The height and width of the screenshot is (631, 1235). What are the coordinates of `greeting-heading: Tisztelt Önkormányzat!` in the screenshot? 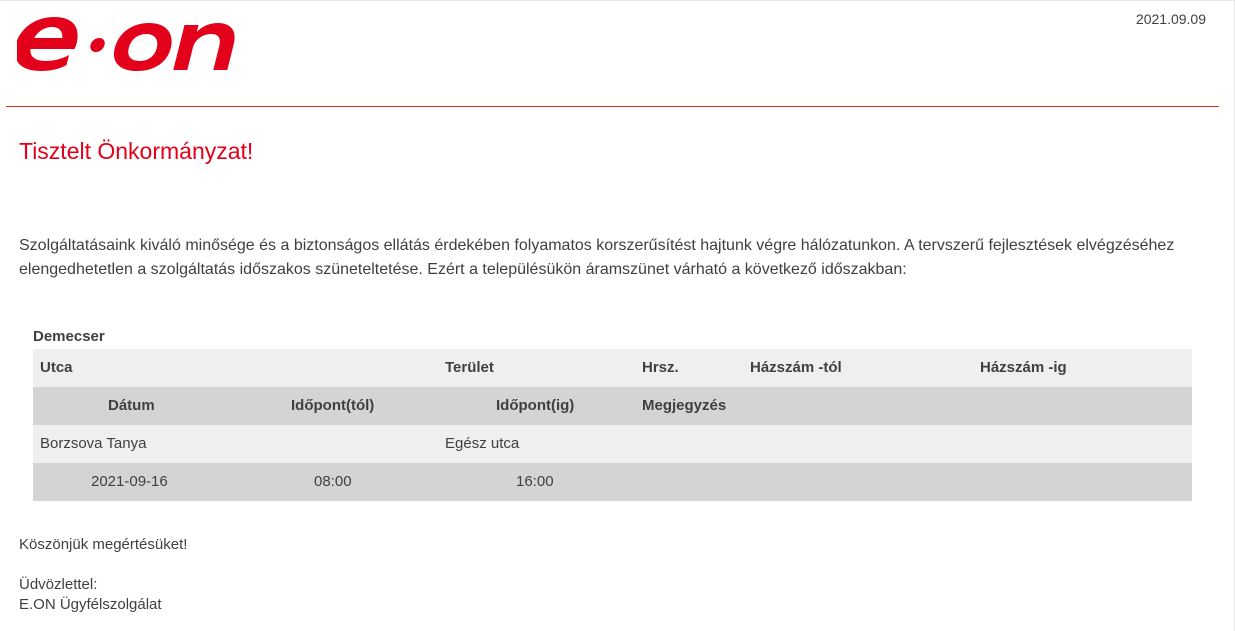 It's located at (136, 151).